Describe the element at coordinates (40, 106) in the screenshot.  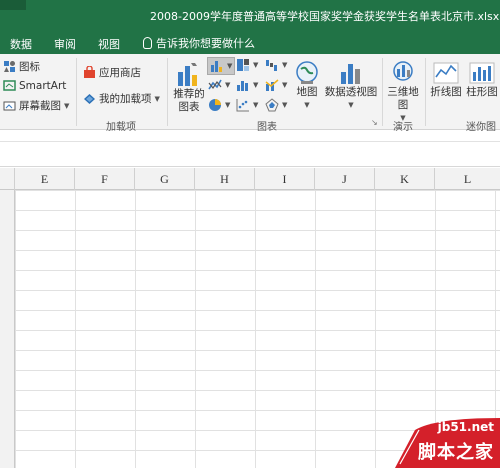
I see `screenshot-label: 屏幕截图` at that location.